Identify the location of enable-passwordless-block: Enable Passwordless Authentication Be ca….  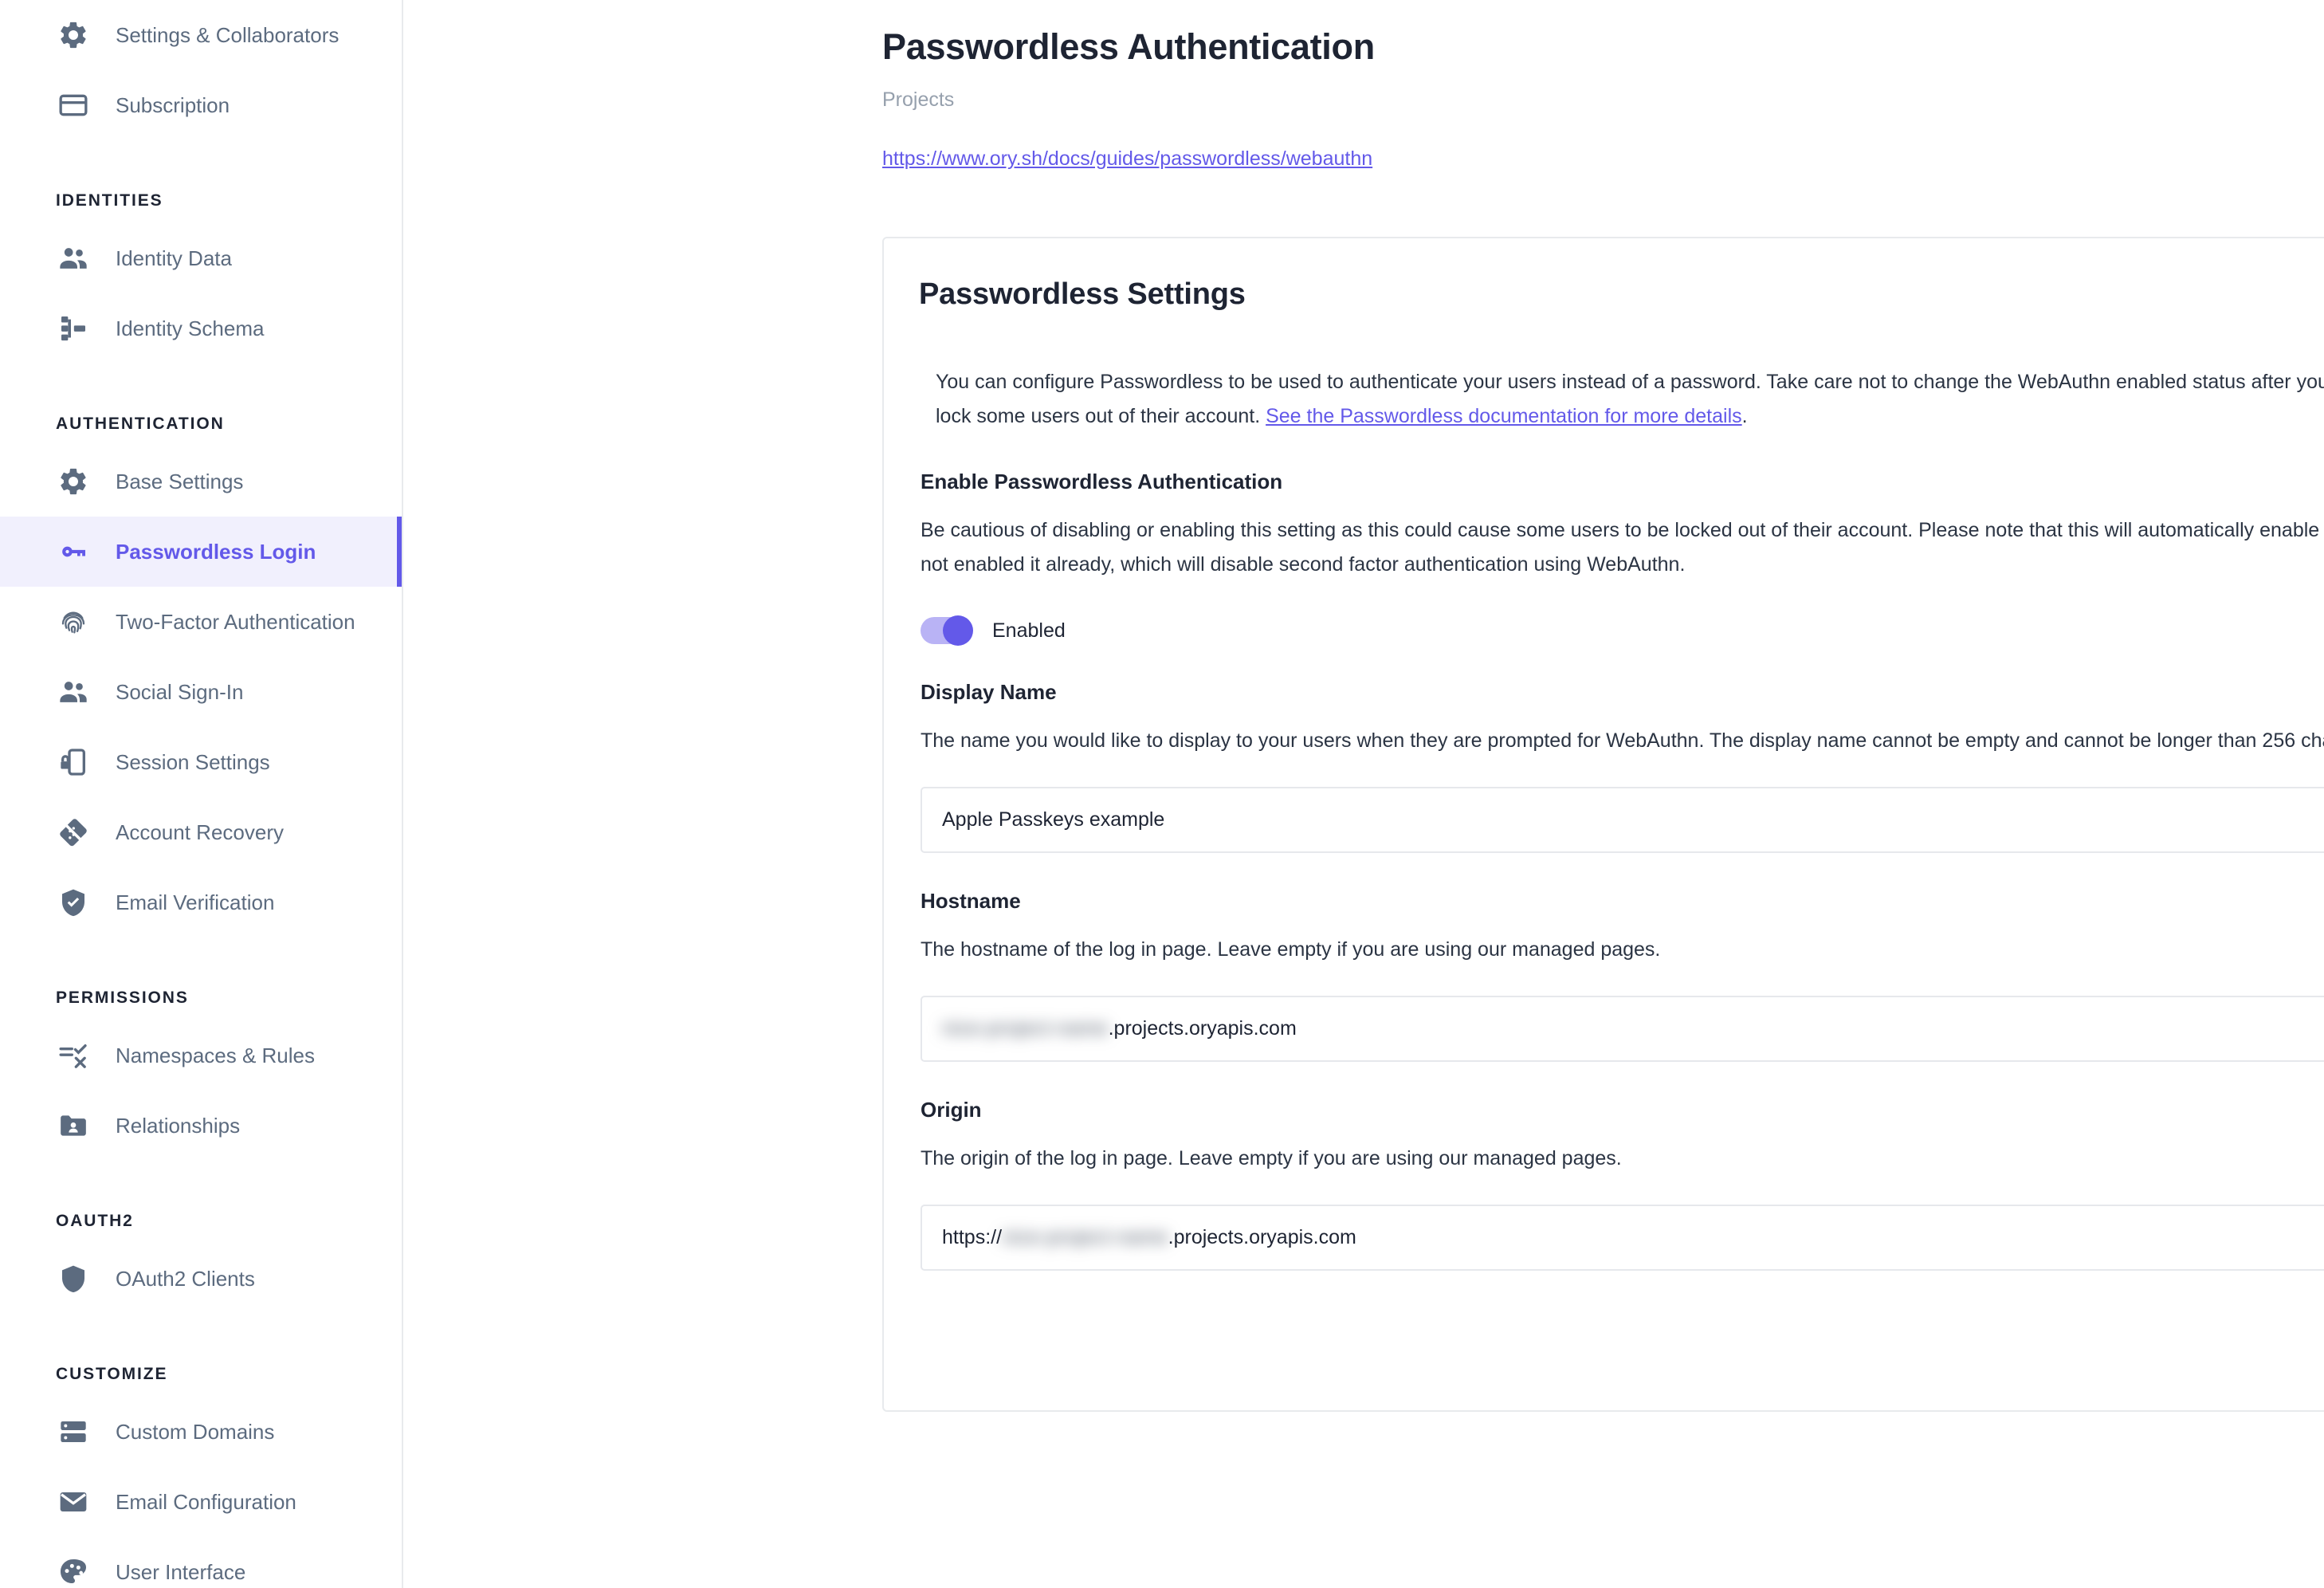
(1621, 558).